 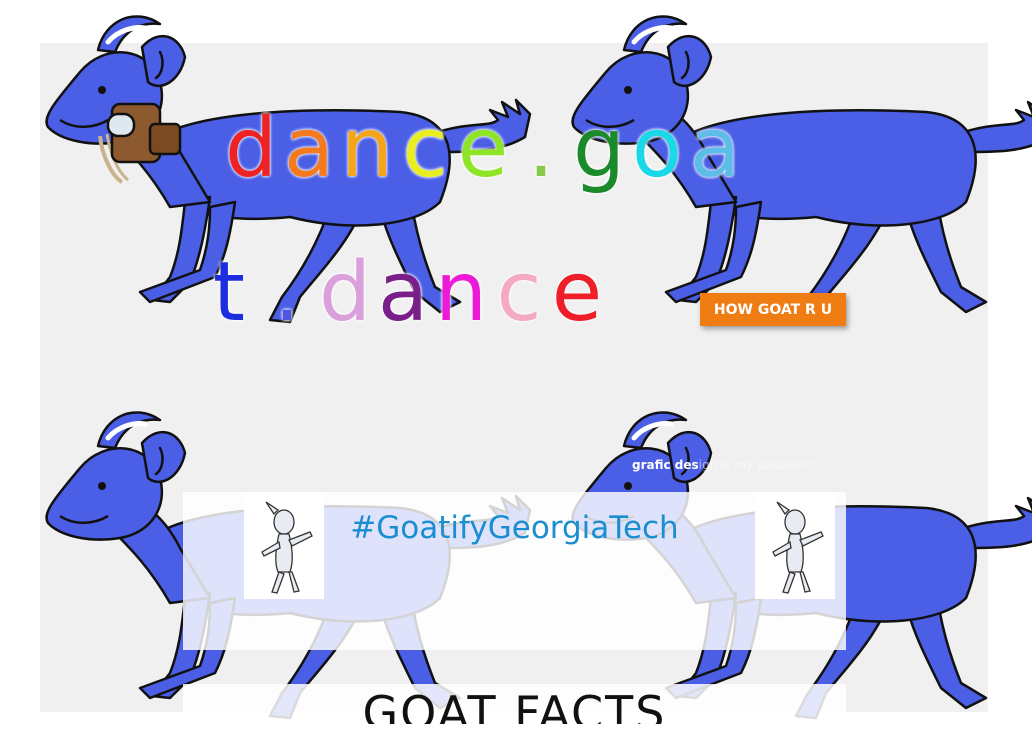 I want to click on goat-facts-heading: GOAT FACTS, so click(x=514, y=705).